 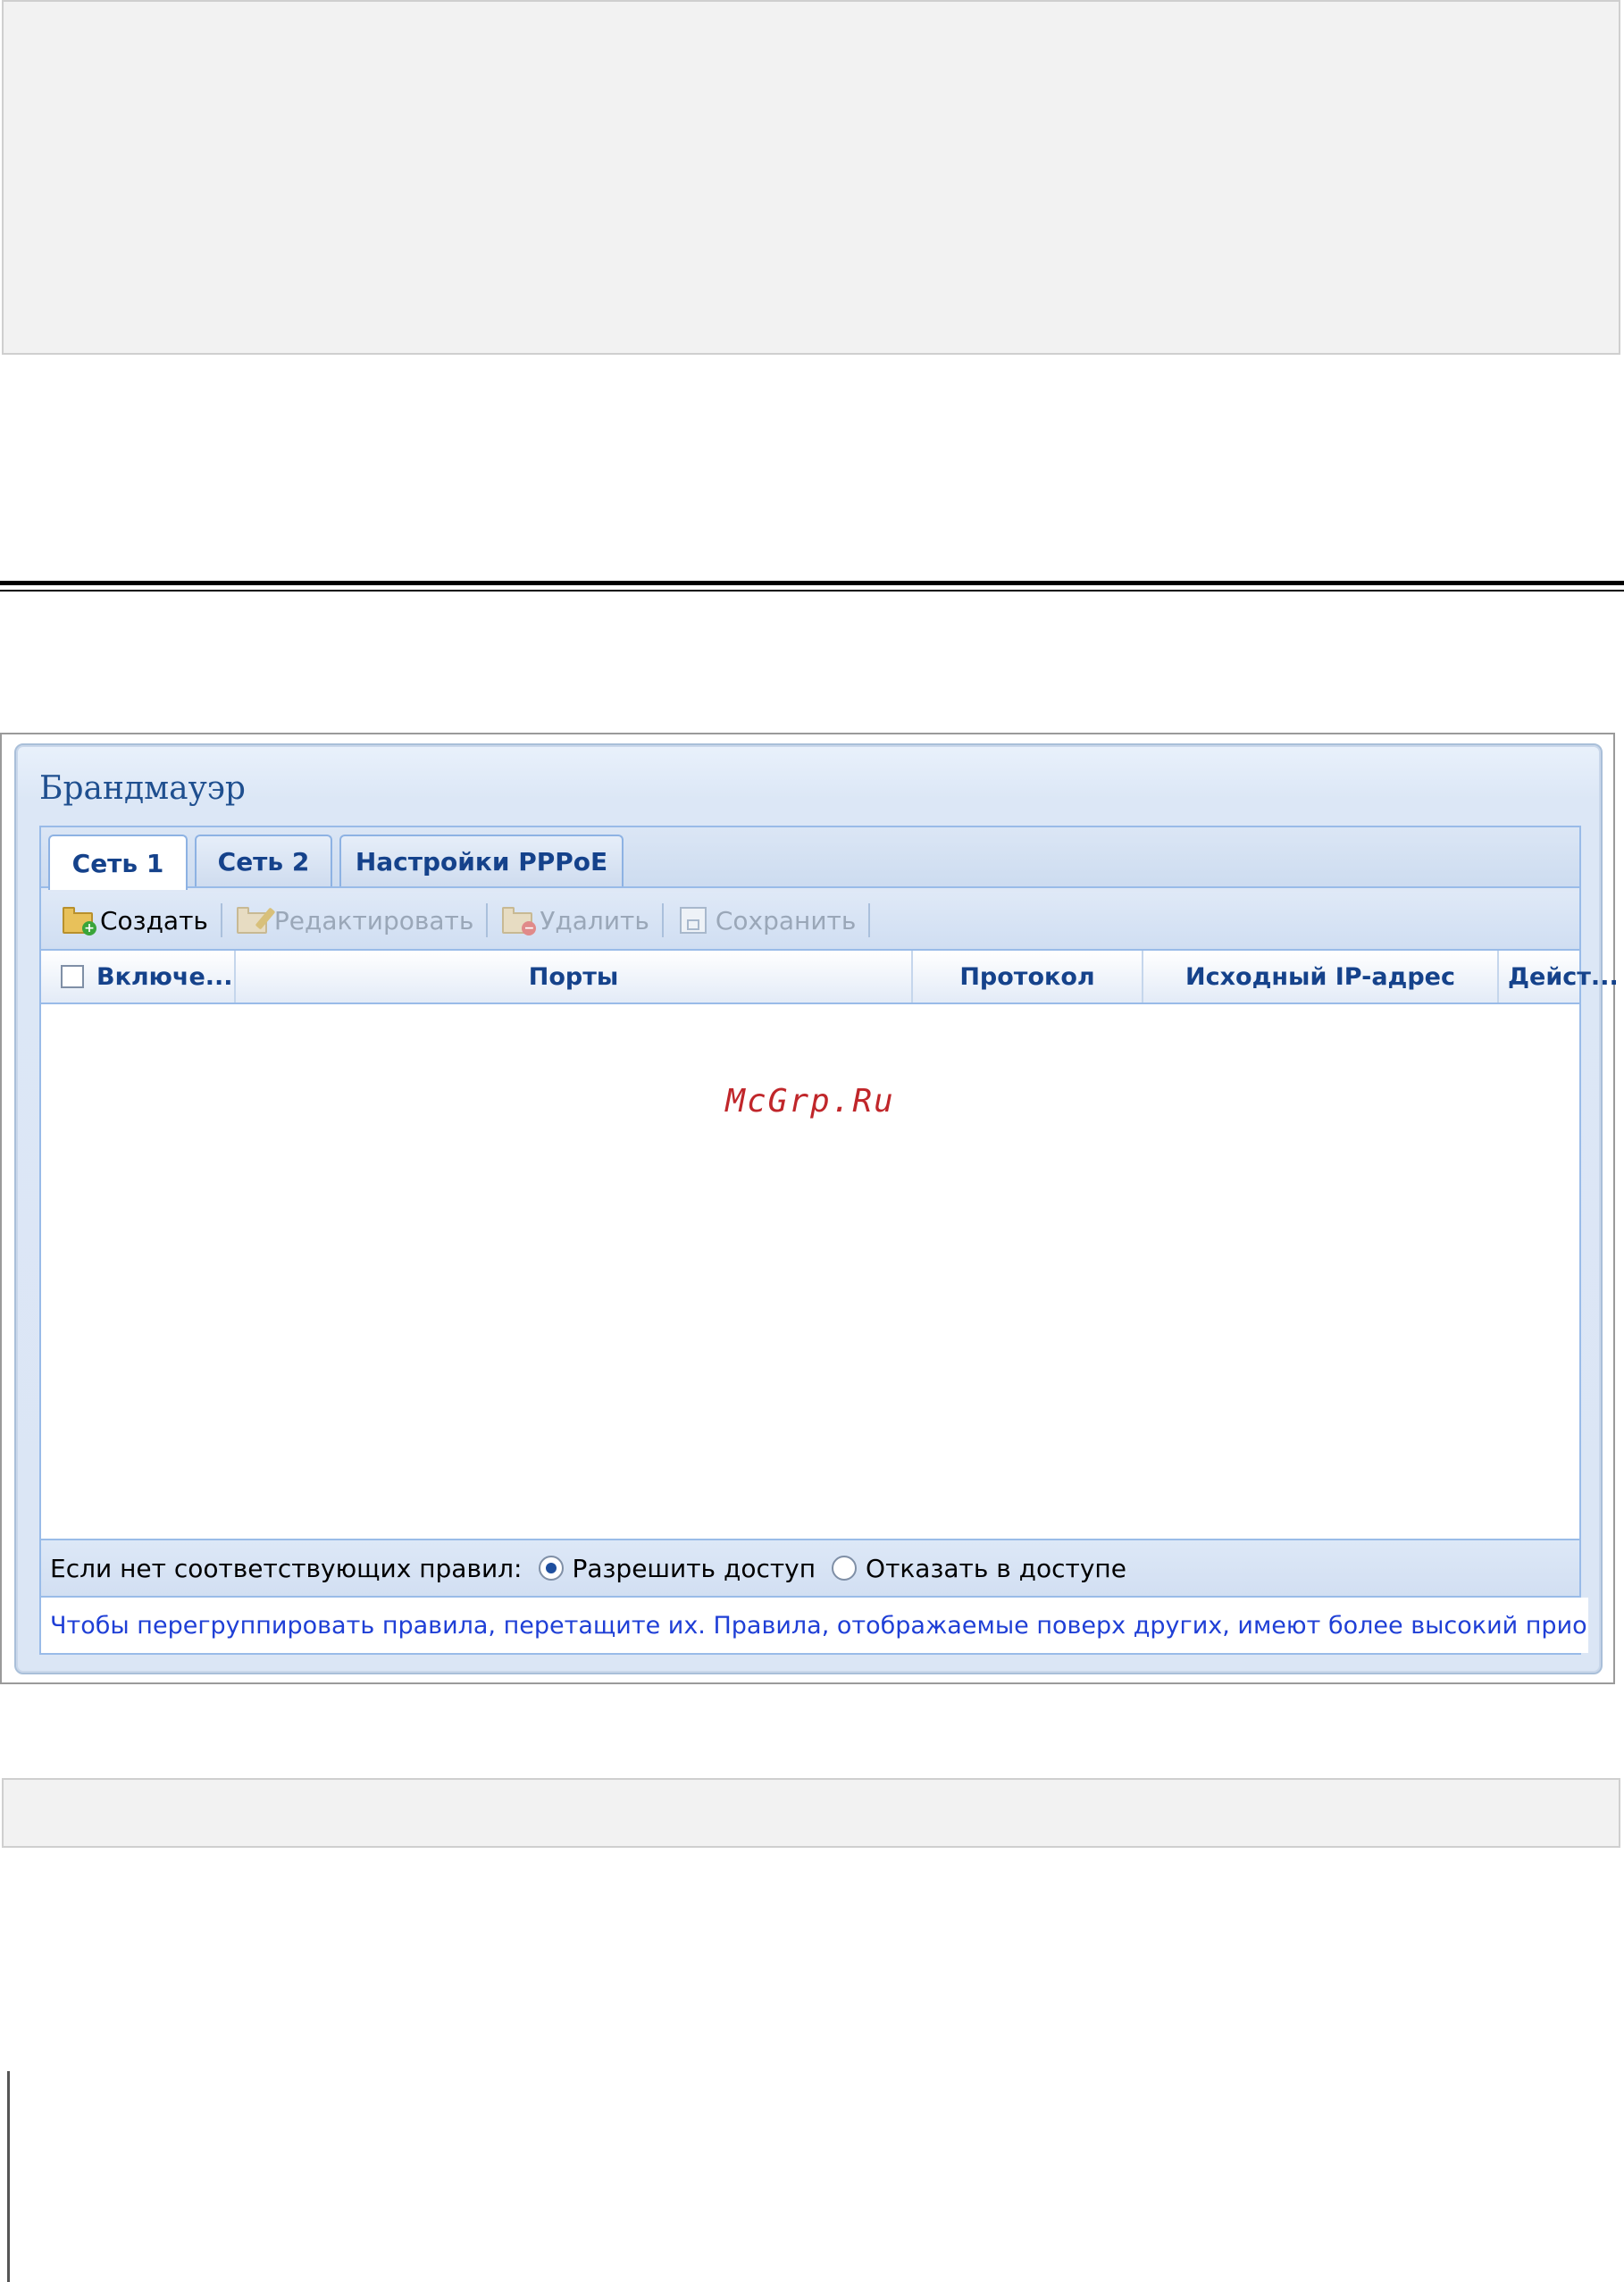 I want to click on column-protocol: Протокол, so click(x=1028, y=977).